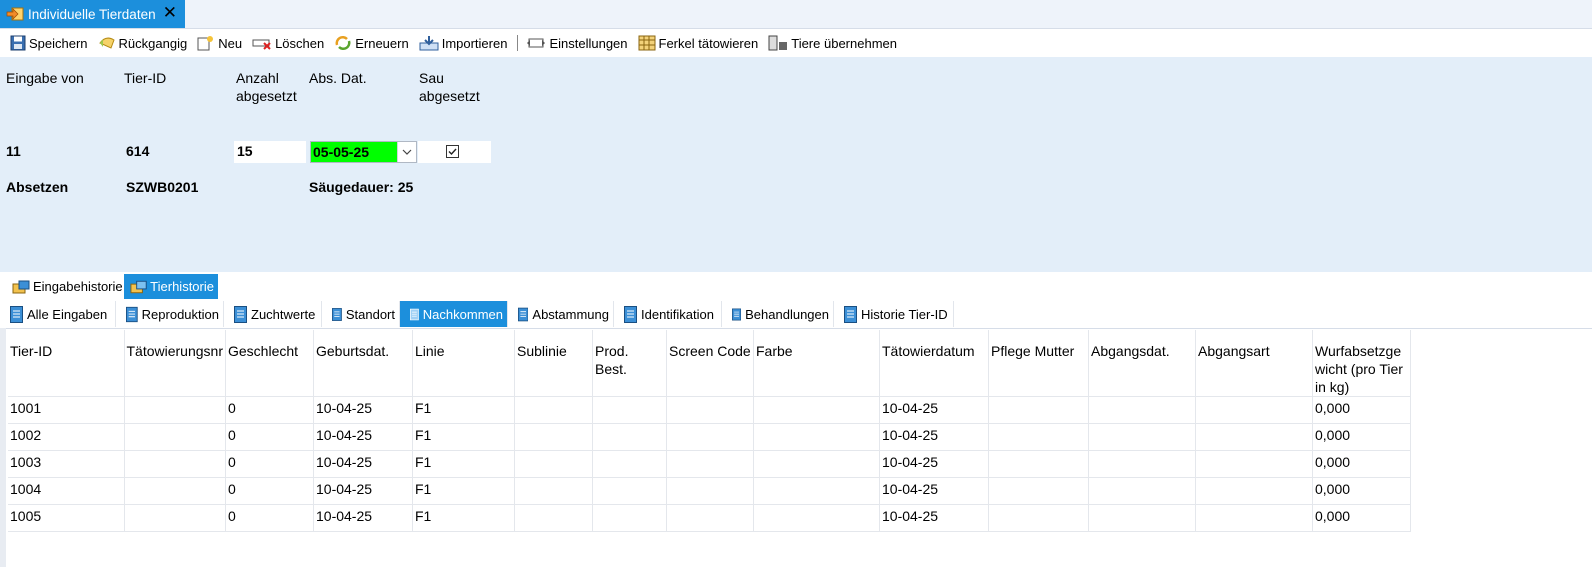 The width and height of the screenshot is (1592, 567). I want to click on table-row: 1004 0 10-04-25 F1 10-04-25 0,000, so click(709, 491).